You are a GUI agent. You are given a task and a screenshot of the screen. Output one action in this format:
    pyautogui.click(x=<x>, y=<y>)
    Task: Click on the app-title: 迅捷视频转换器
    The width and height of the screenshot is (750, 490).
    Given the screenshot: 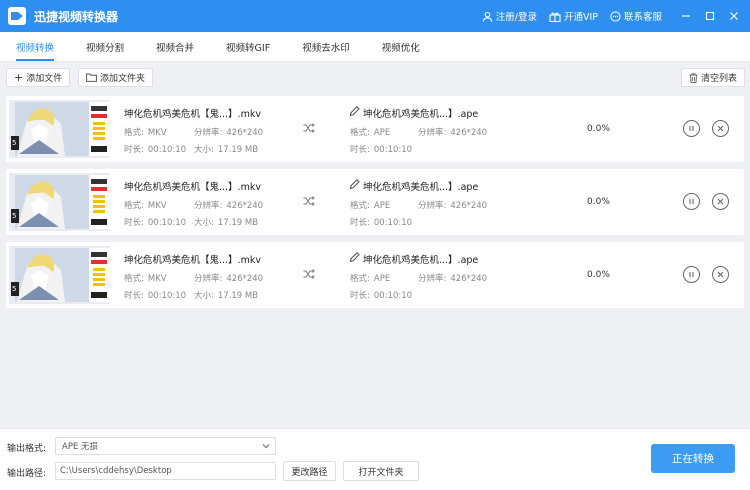 What is the action you would take?
    pyautogui.click(x=76, y=16)
    